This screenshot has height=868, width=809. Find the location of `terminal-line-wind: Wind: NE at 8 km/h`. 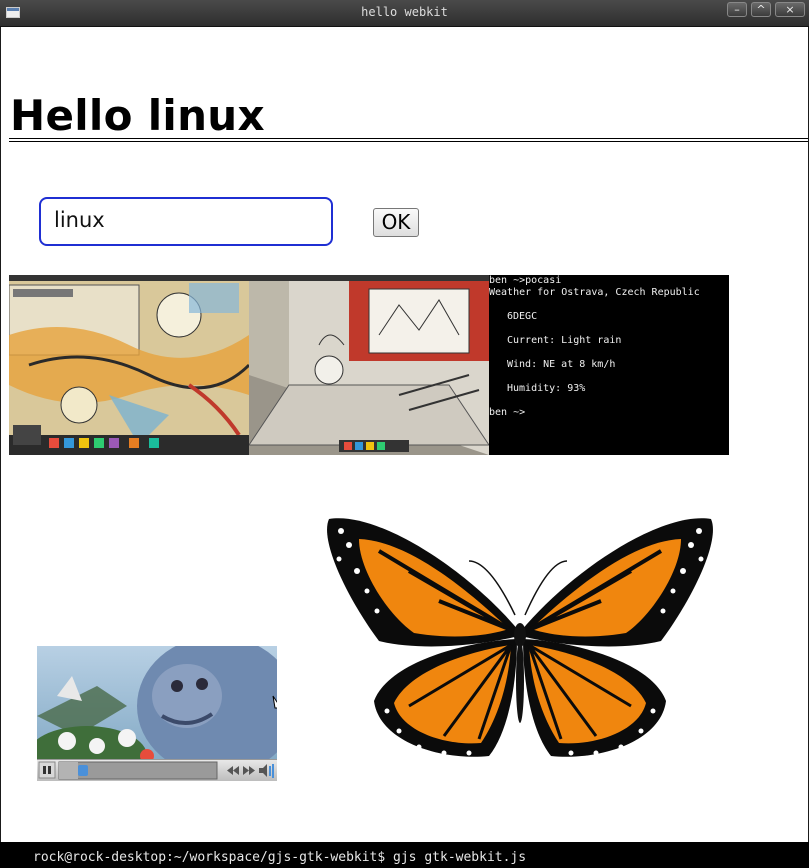

terminal-line-wind: Wind: NE at 8 km/h is located at coordinates (561, 364).